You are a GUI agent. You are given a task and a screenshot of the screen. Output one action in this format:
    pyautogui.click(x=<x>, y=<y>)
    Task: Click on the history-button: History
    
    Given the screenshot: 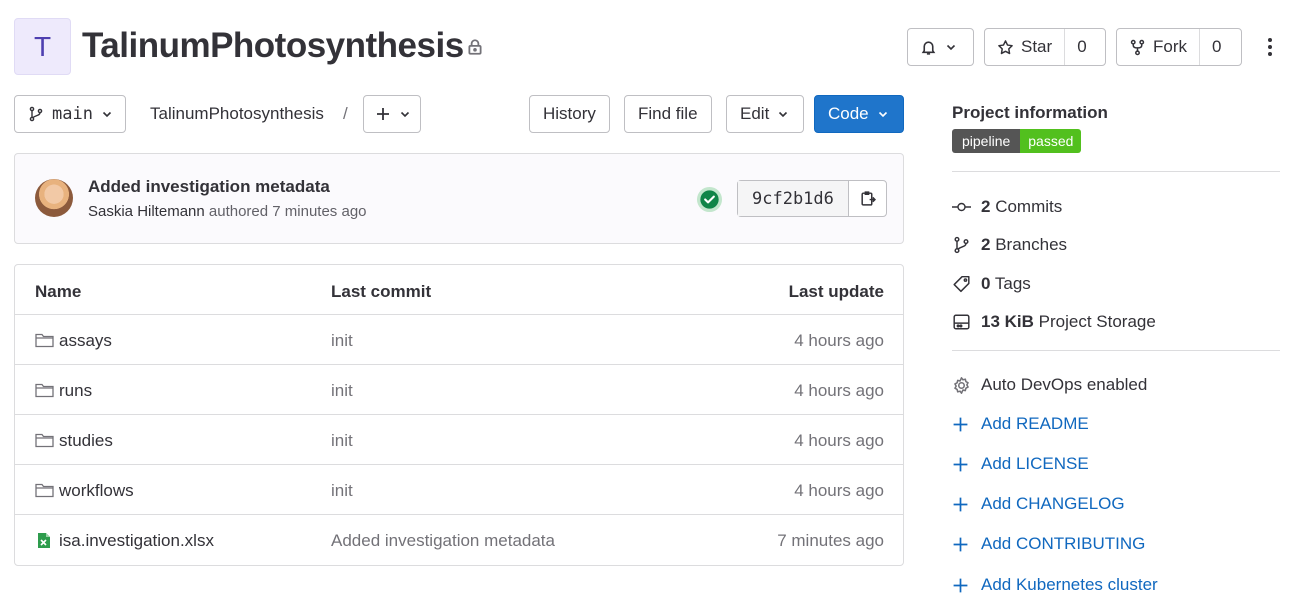 What is the action you would take?
    pyautogui.click(x=569, y=114)
    